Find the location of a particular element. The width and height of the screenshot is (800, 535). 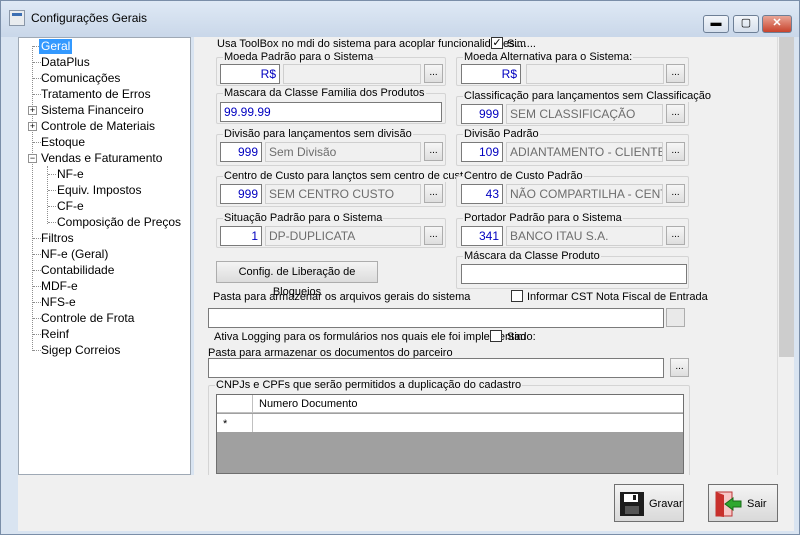

mascara-familia-label: Mascara da Classe Familia dos Produtos is located at coordinates (324, 93).